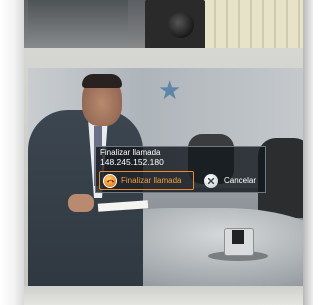  Describe the element at coordinates (170, 91) in the screenshot. I see `wall-star-logo: ★` at that location.